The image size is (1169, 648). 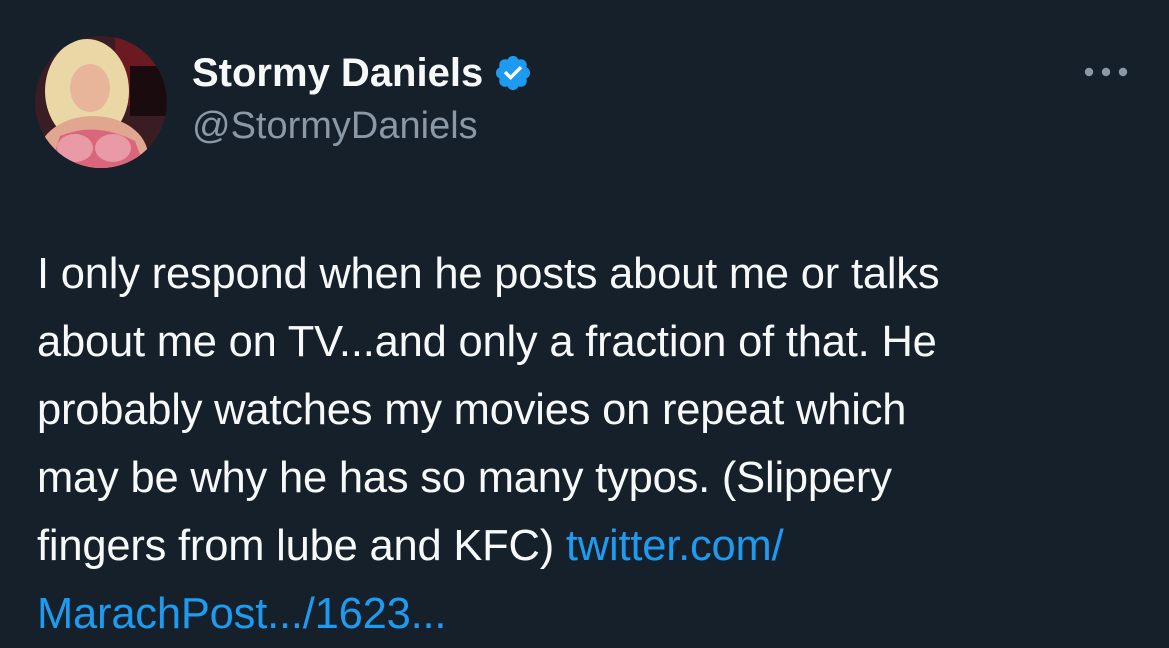 I want to click on author-info: Stormy Daniels @StormyDaniels, so click(x=362, y=100).